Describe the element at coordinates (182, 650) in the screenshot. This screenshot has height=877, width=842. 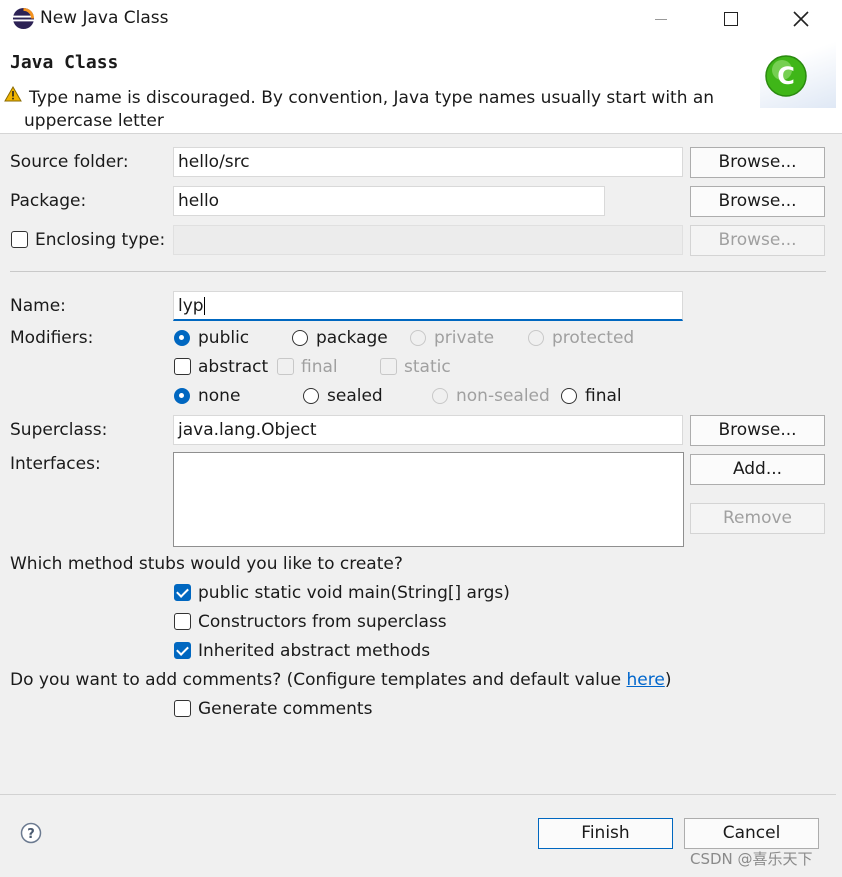
I see `inherited-methods-checkbox` at that location.